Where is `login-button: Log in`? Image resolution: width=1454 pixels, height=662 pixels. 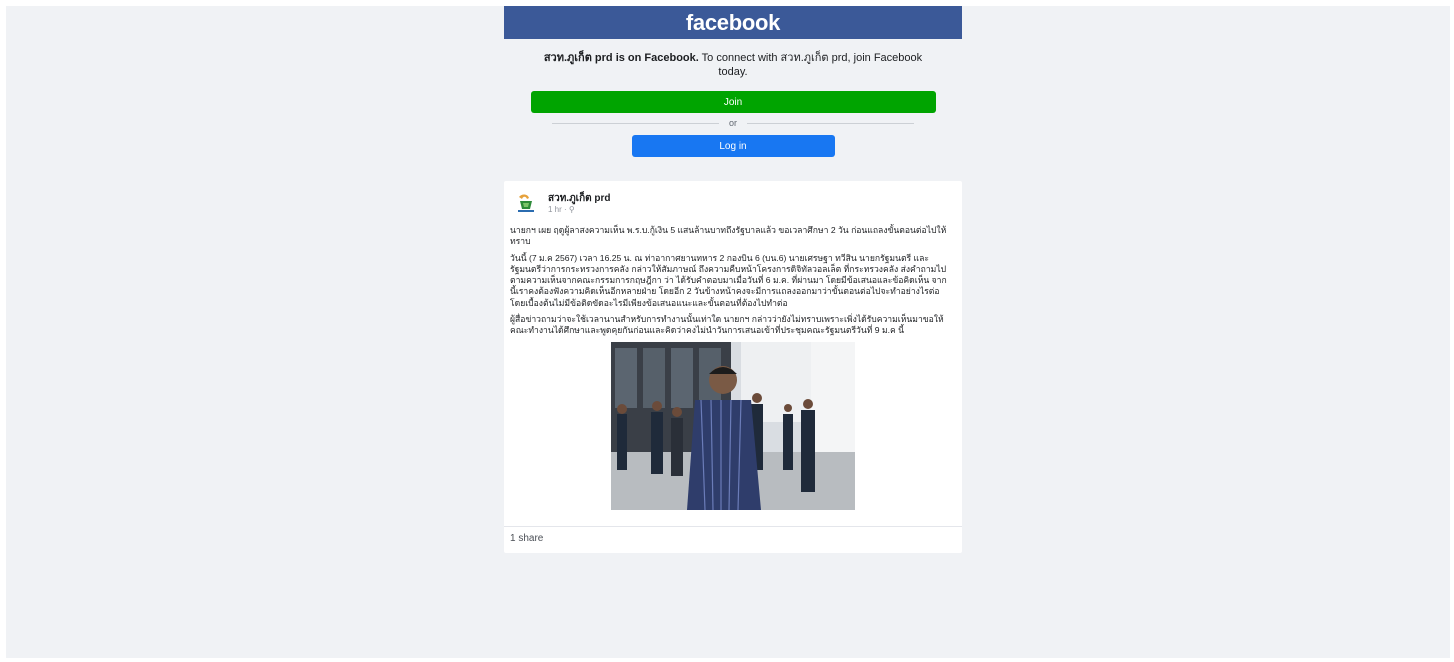 login-button: Log in is located at coordinates (733, 146).